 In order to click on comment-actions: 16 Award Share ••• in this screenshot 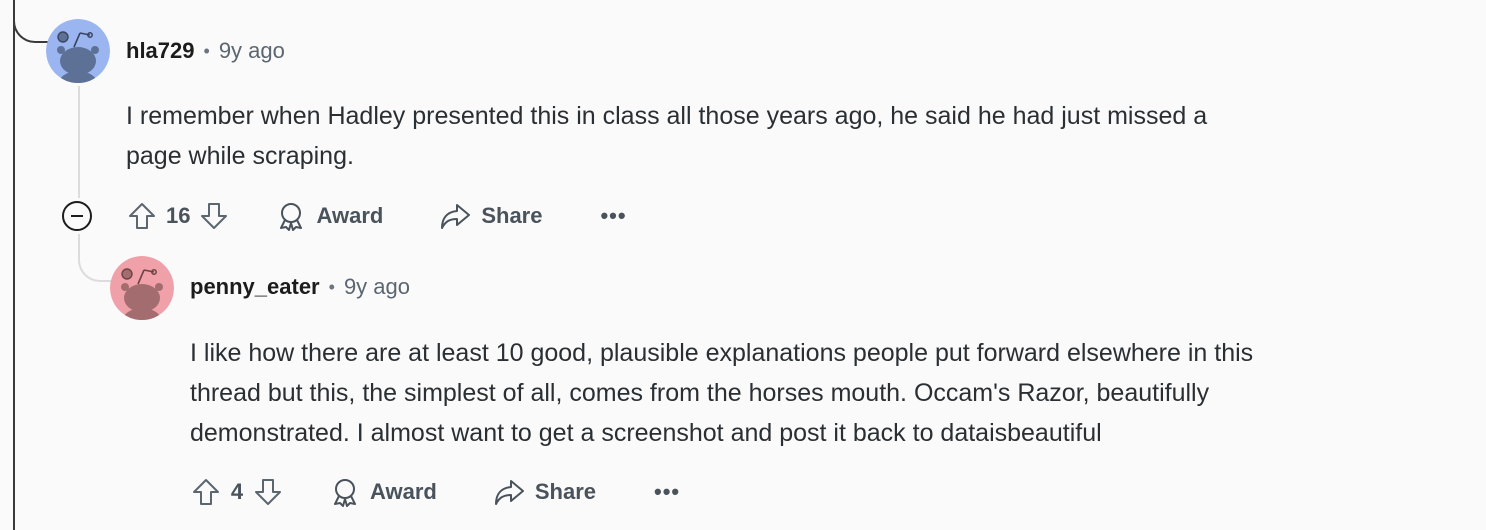, I will do `click(376, 216)`.